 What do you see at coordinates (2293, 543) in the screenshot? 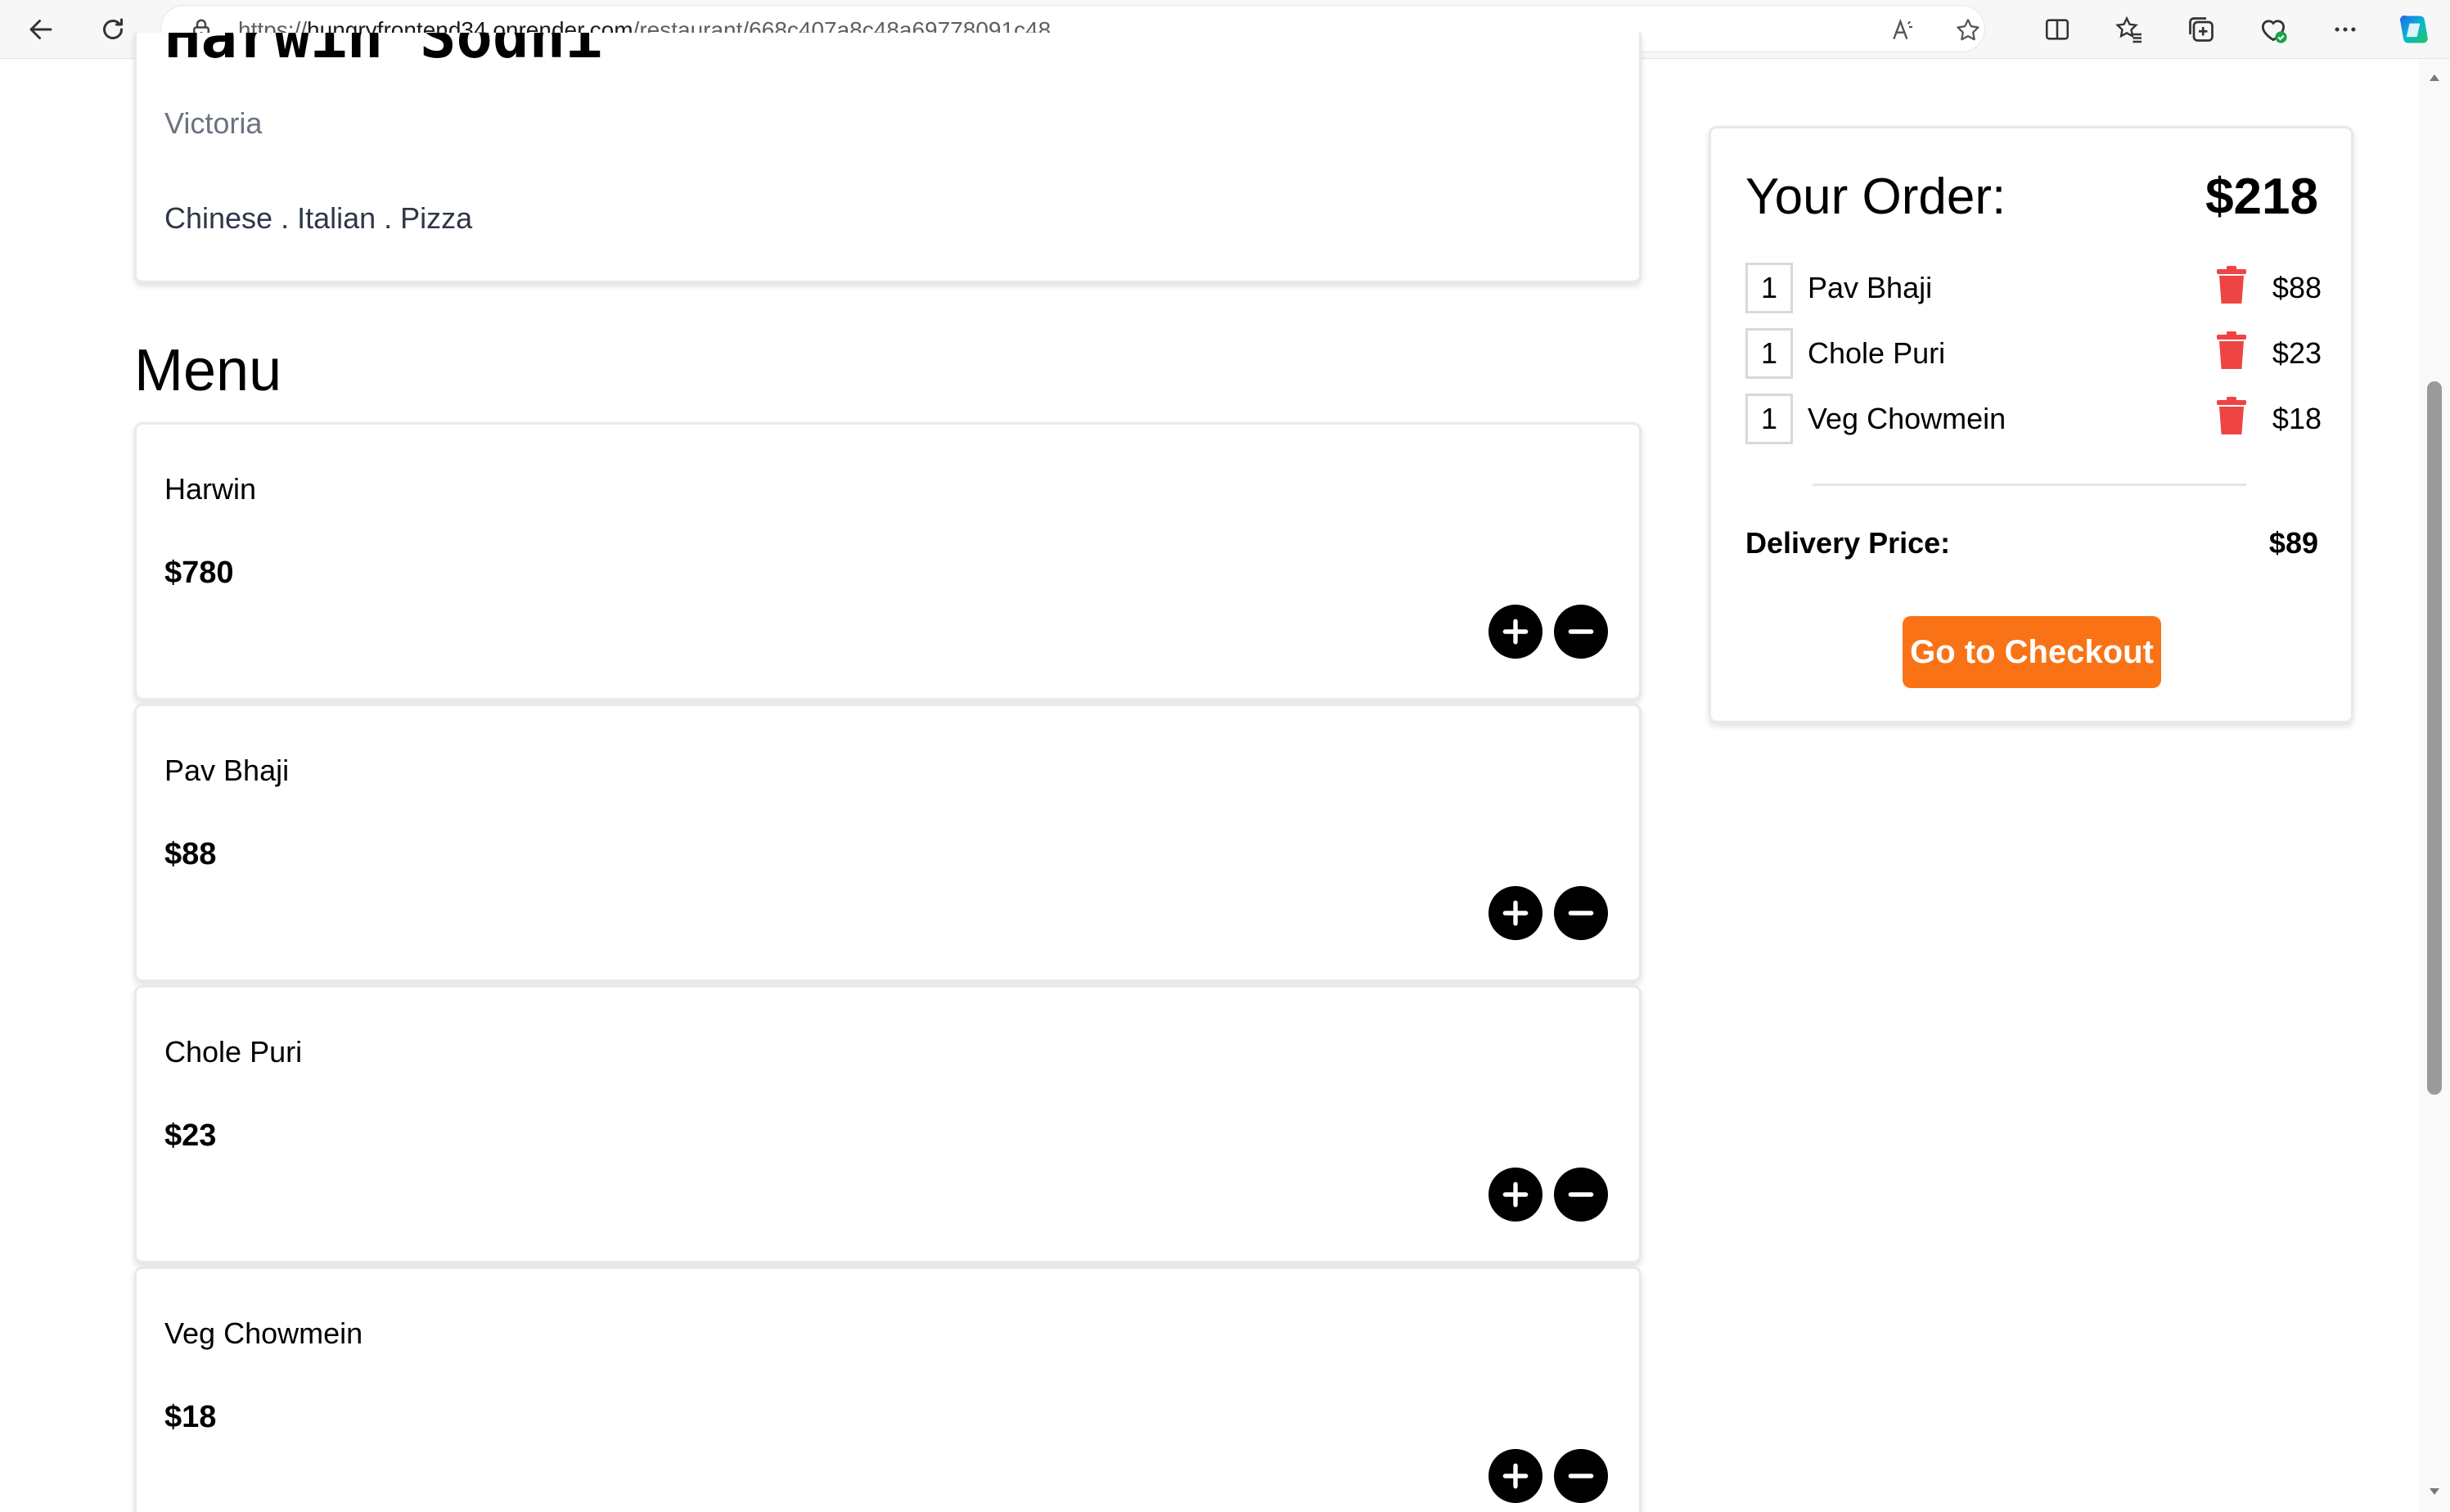
I see `delivery-value: $89` at bounding box center [2293, 543].